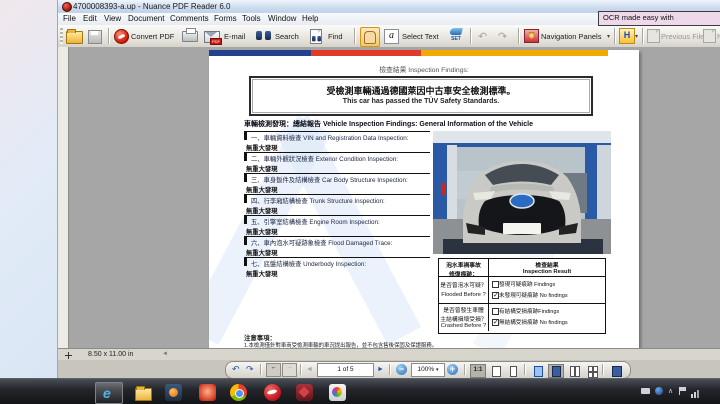 Image resolution: width=720 pixels, height=404 pixels. I want to click on navigation-panels-icon, so click(531, 36).